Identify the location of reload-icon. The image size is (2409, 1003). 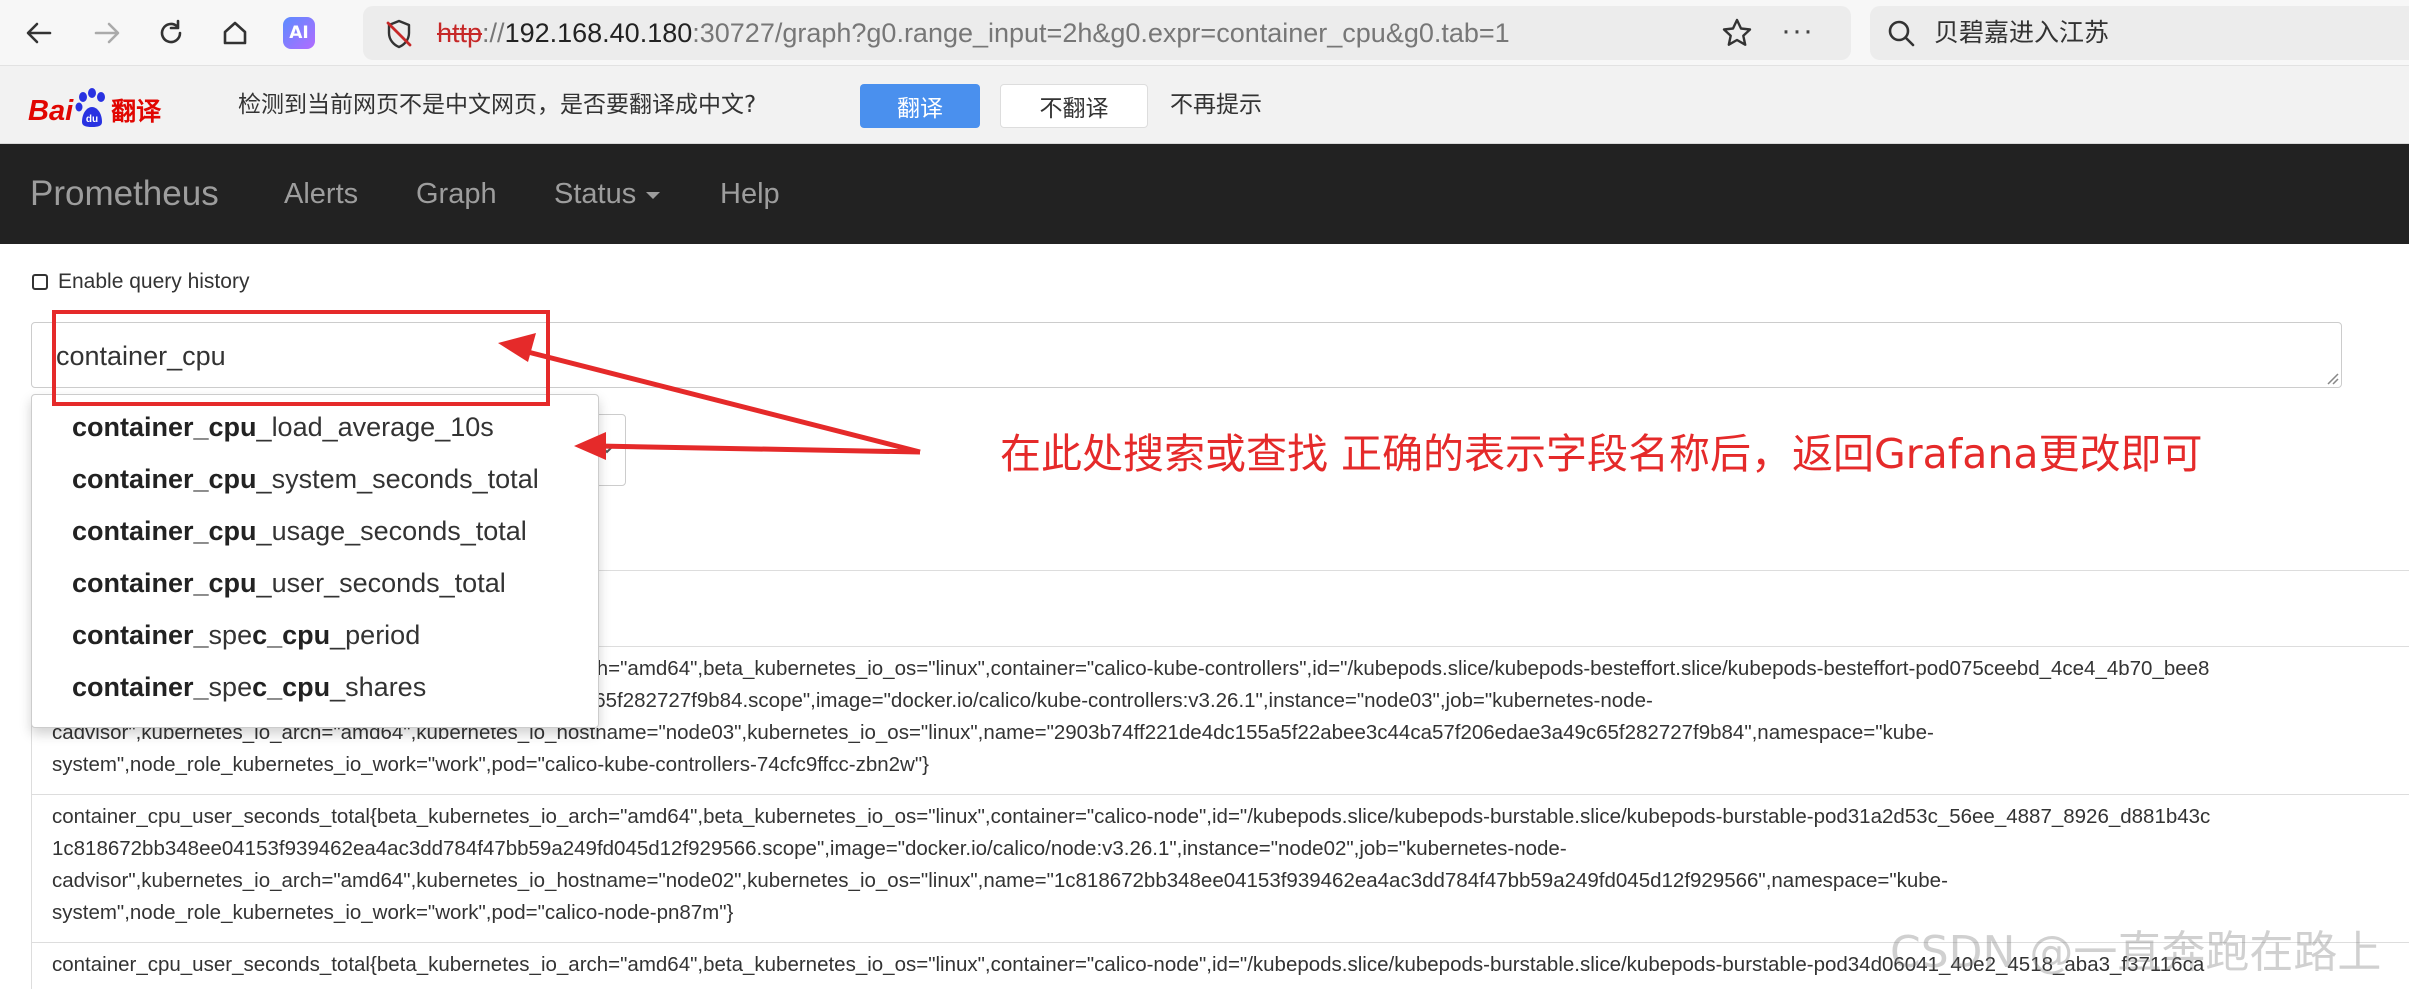
(171, 31).